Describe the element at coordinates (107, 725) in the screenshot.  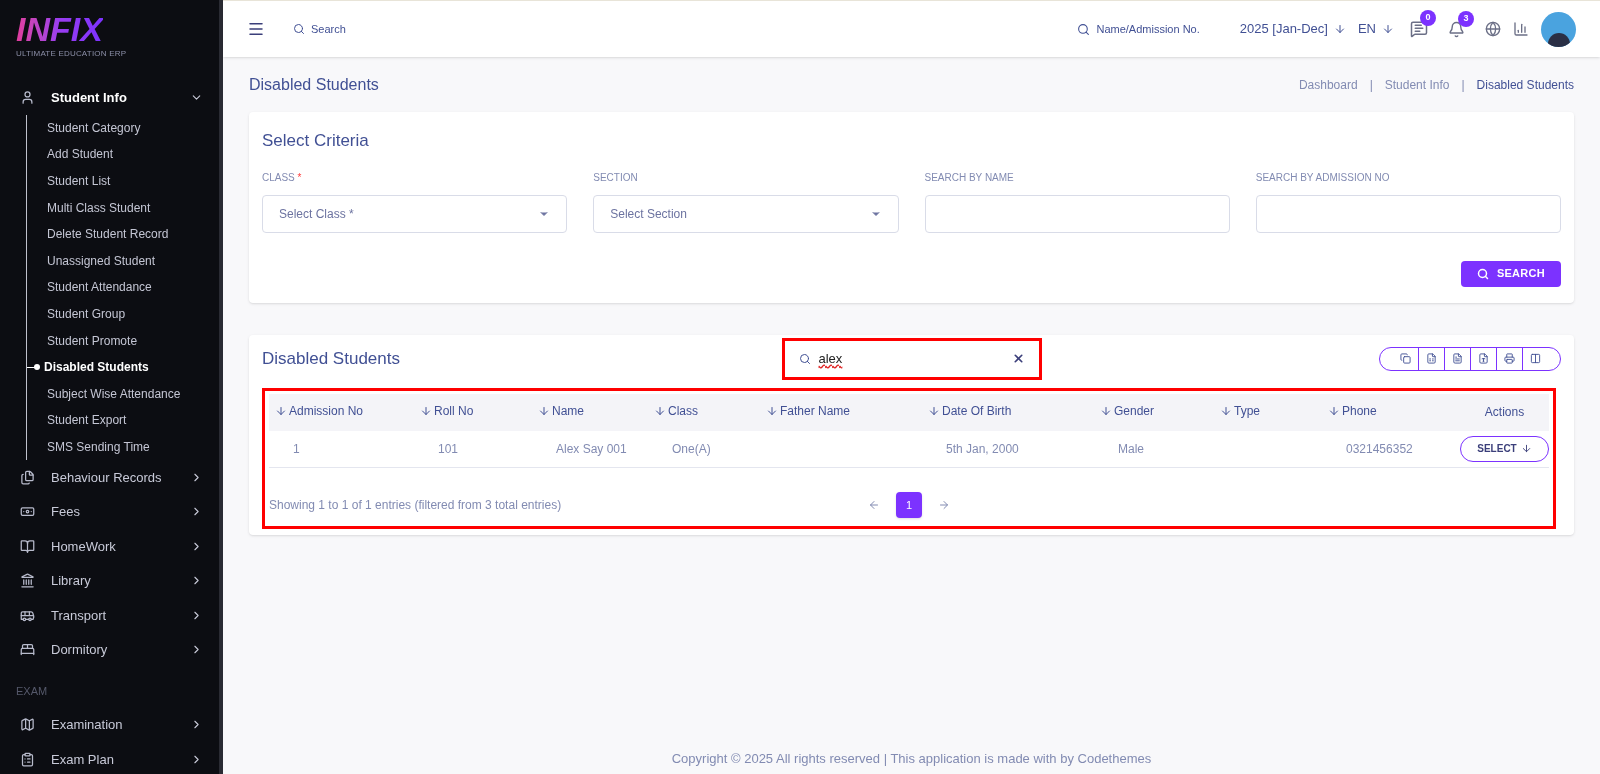
I see `sidebar-item: Examination` at that location.